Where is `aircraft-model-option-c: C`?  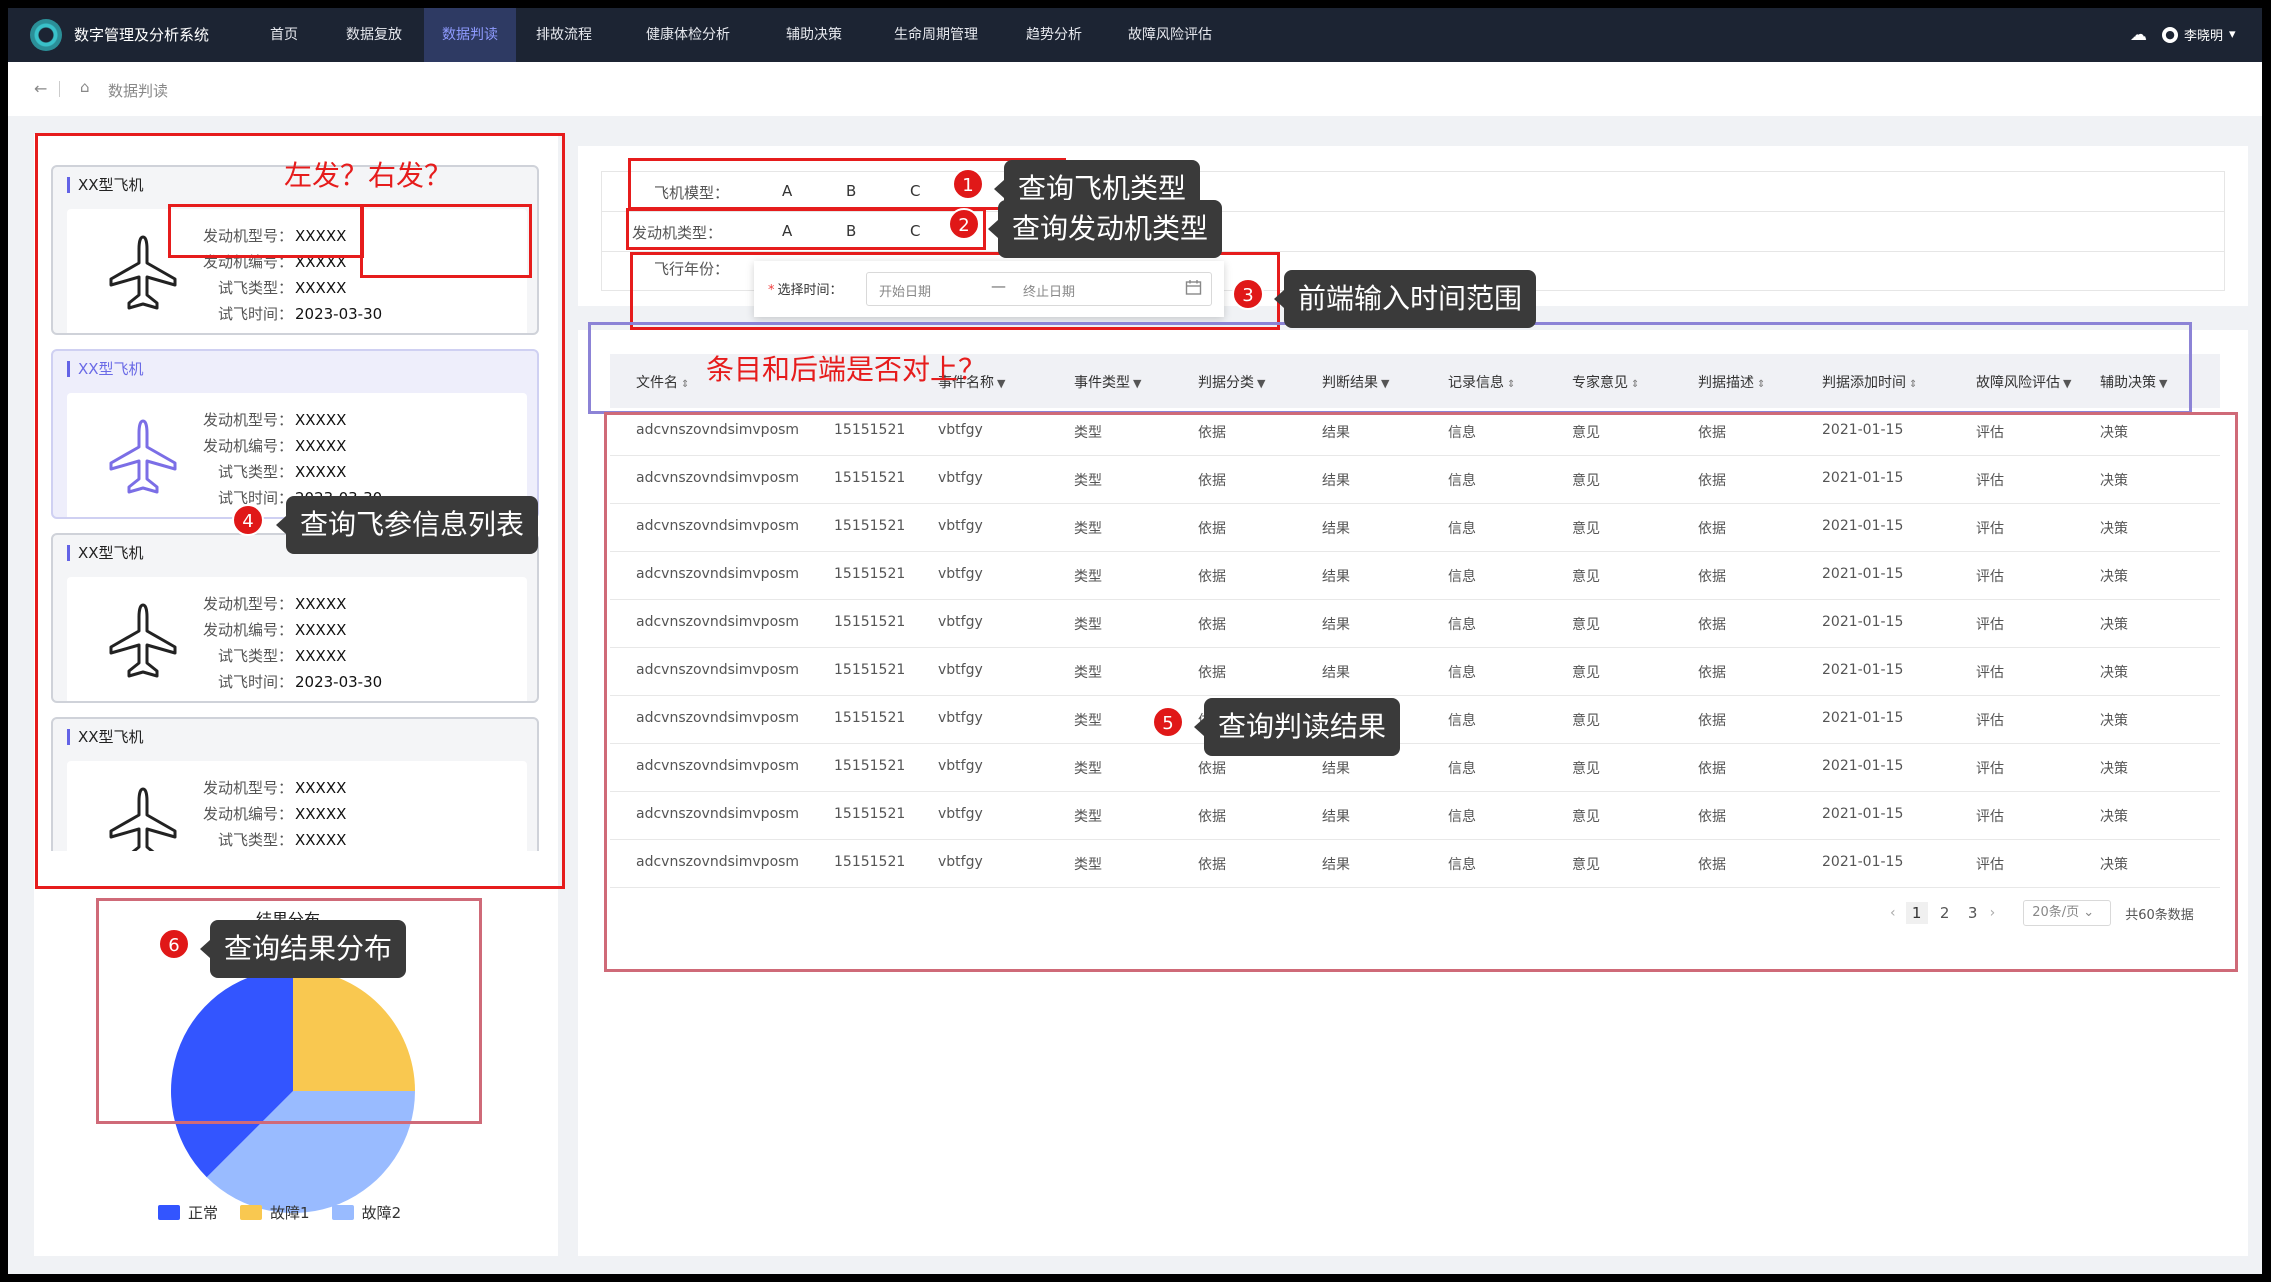
aircraft-model-option-c: C is located at coordinates (915, 191).